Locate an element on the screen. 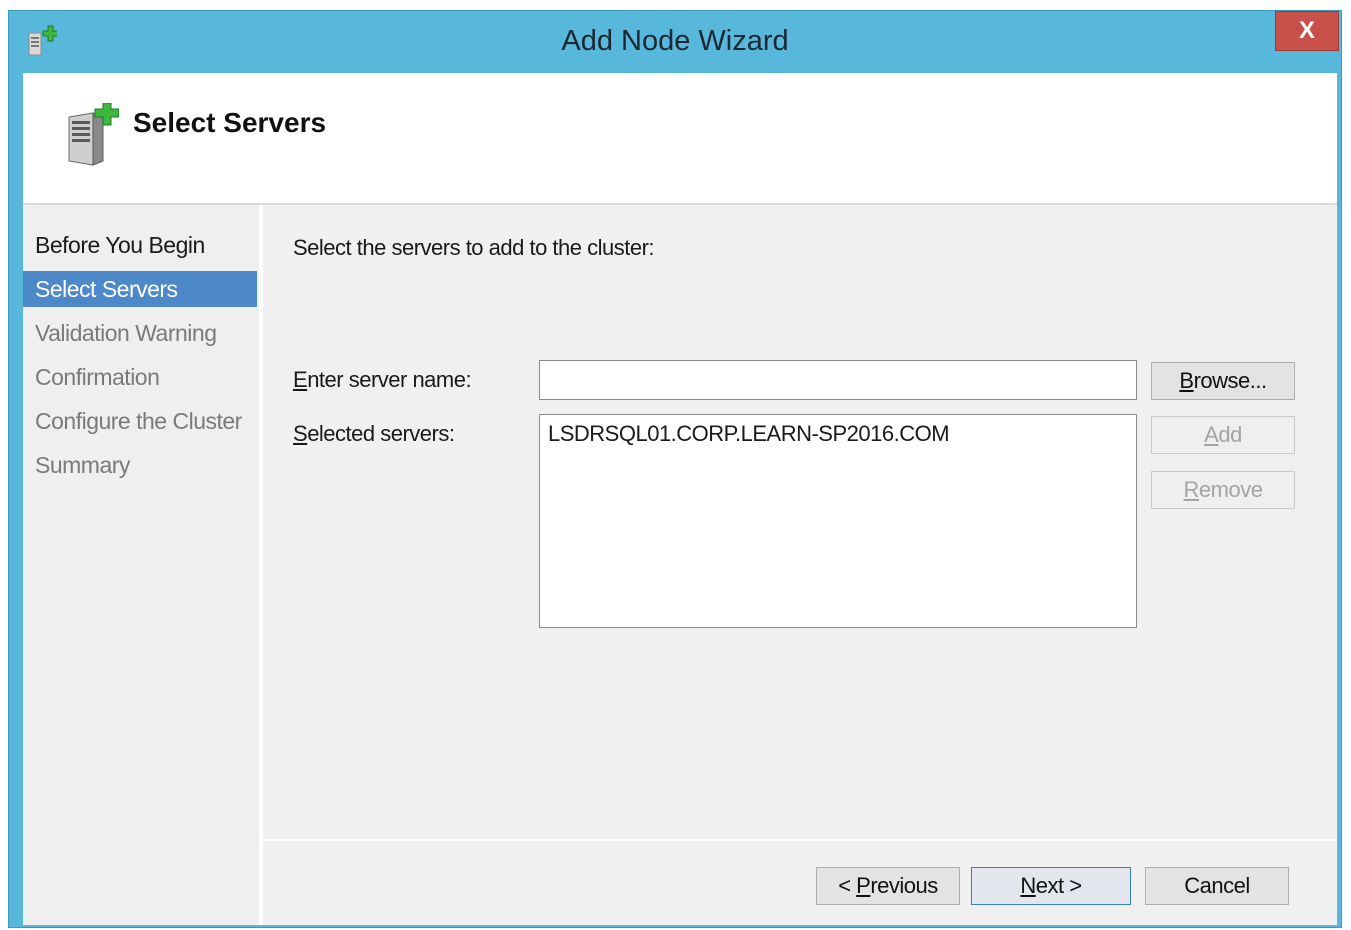 Image resolution: width=1351 pixels, height=930 pixels. selected-servers-label: Selected servers: is located at coordinates (374, 433).